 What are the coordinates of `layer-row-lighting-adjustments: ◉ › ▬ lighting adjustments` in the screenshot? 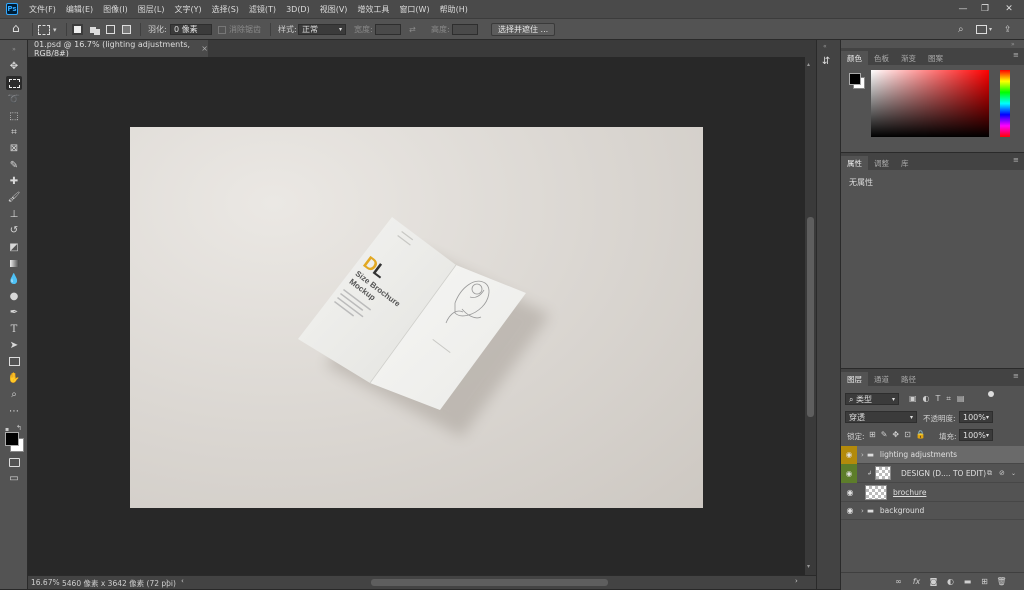 It's located at (932, 454).